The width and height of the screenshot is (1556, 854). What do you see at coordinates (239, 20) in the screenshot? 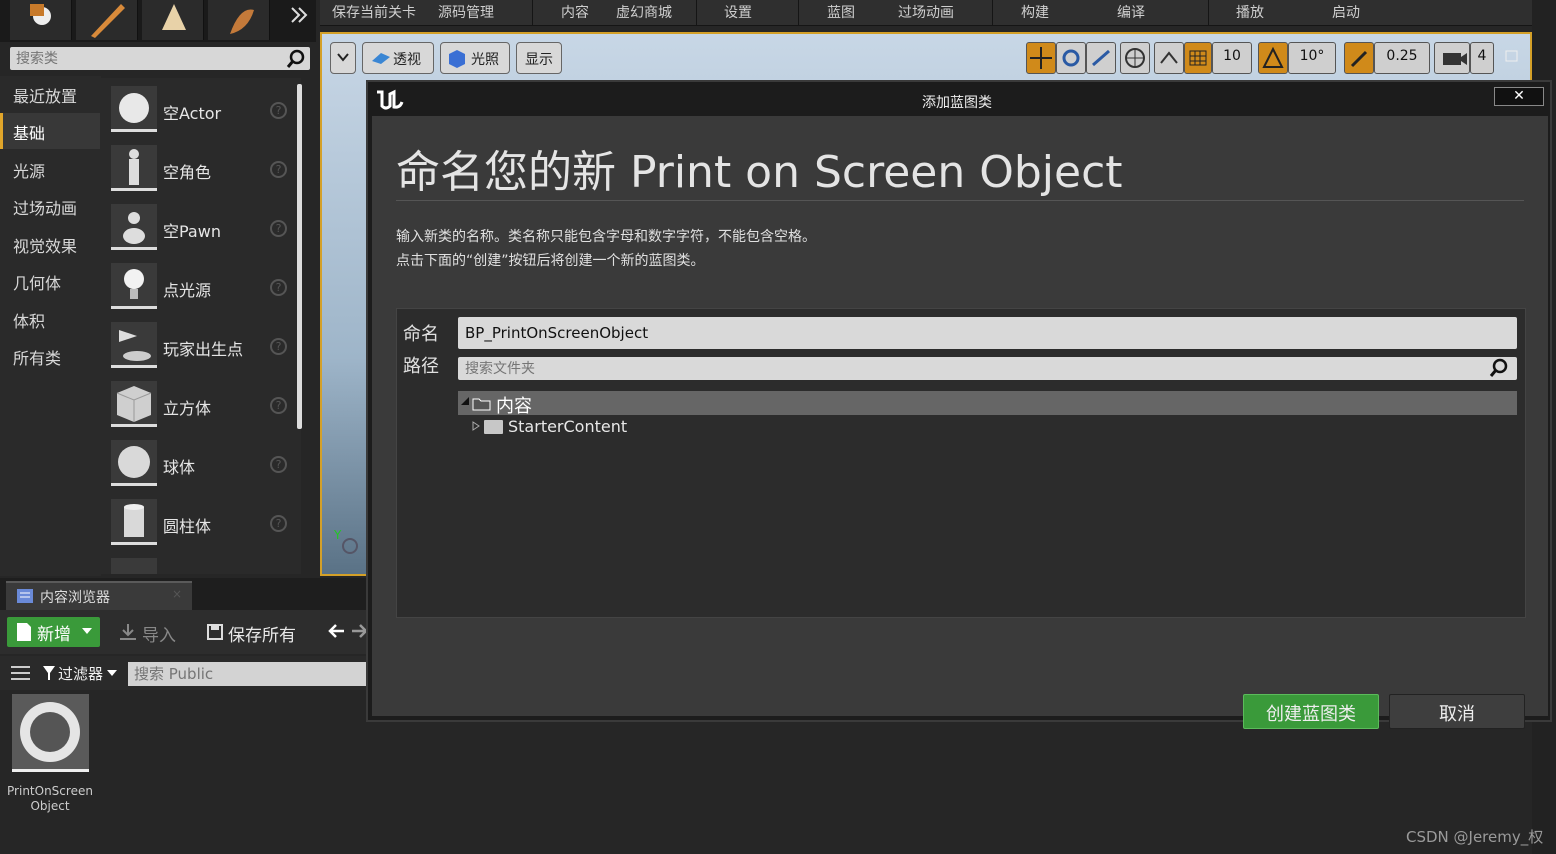
I see `foliage-icon` at bounding box center [239, 20].